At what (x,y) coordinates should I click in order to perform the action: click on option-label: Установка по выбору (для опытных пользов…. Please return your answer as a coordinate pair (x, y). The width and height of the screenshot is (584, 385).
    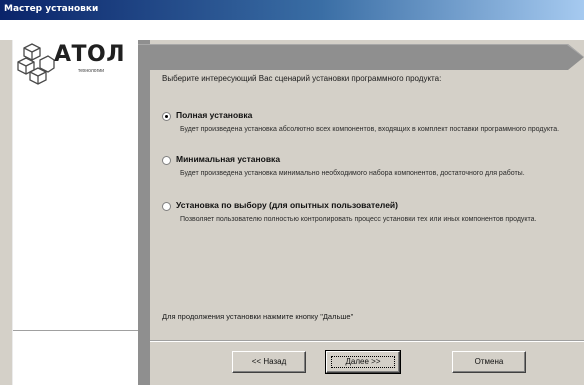
    Looking at the image, I should click on (287, 205).